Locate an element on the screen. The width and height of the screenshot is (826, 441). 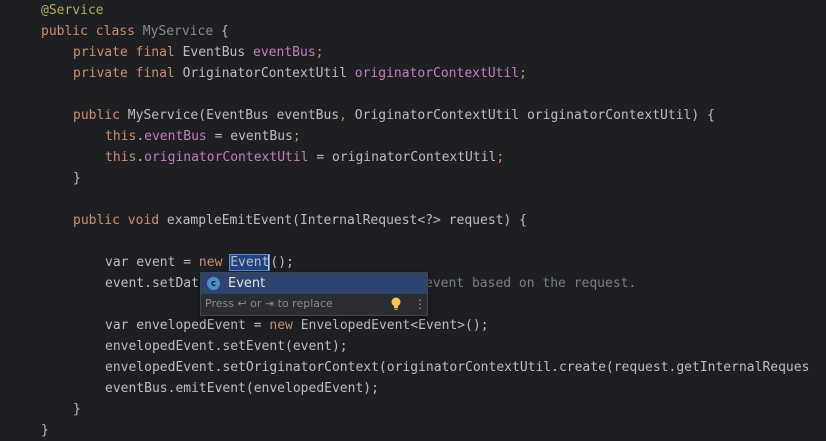
comma: , is located at coordinates (347, 115).